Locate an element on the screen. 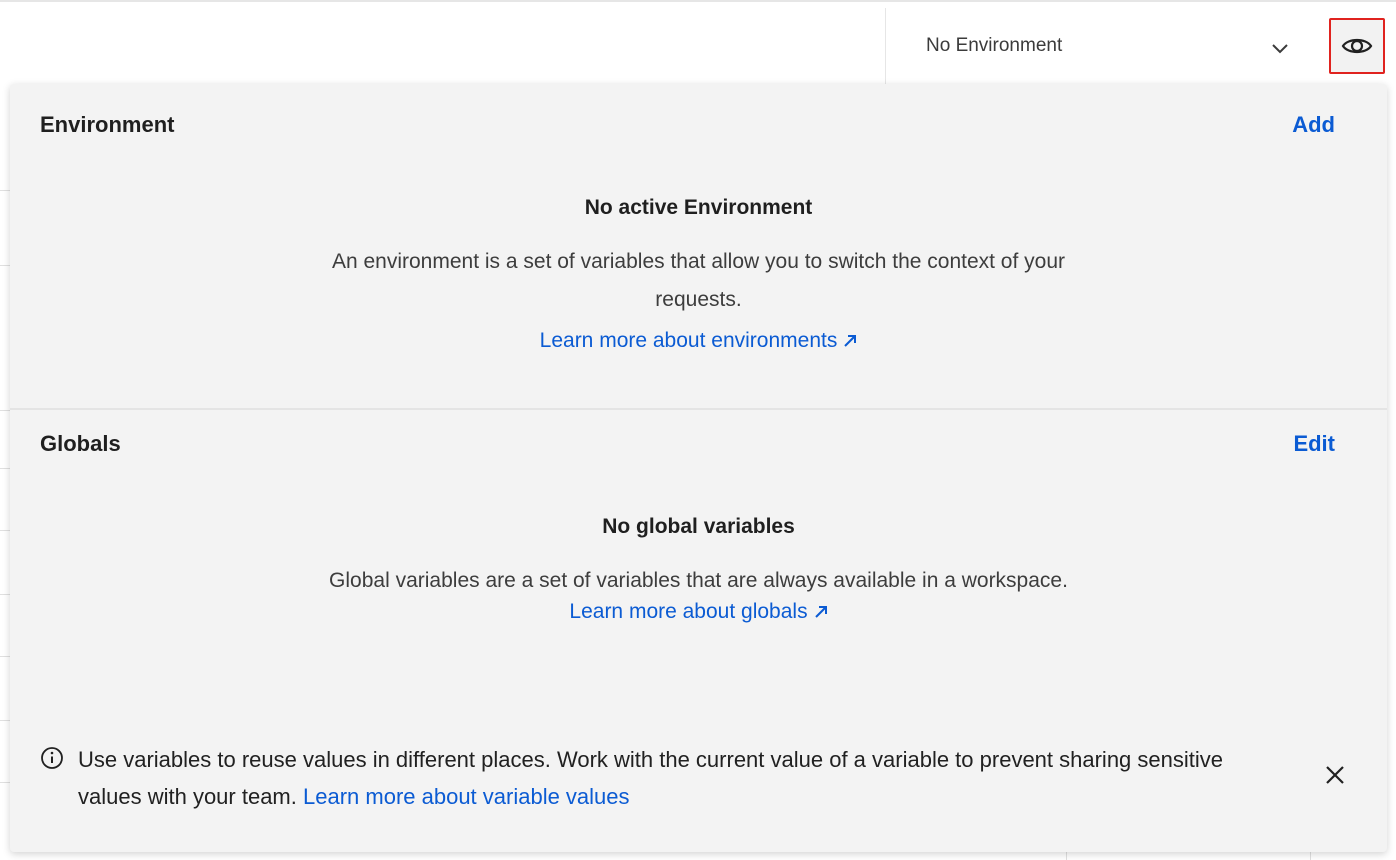 The width and height of the screenshot is (1396, 860). close-icon is located at coordinates (1335, 775).